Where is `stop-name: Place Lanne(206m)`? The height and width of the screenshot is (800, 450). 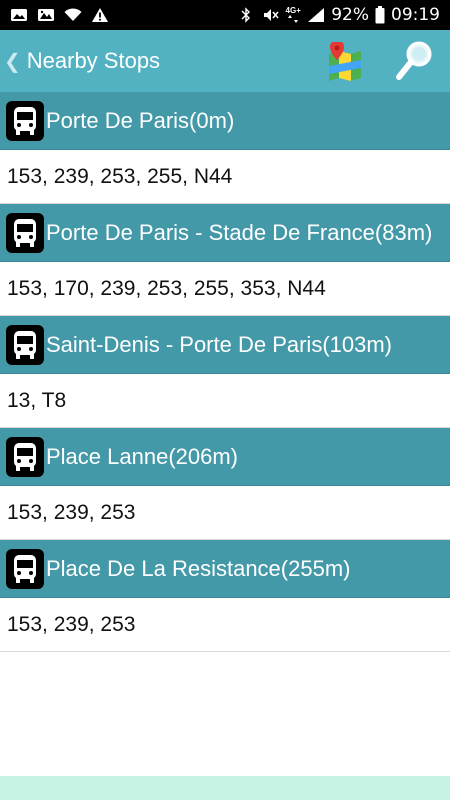 stop-name: Place Lanne(206m) is located at coordinates (142, 456).